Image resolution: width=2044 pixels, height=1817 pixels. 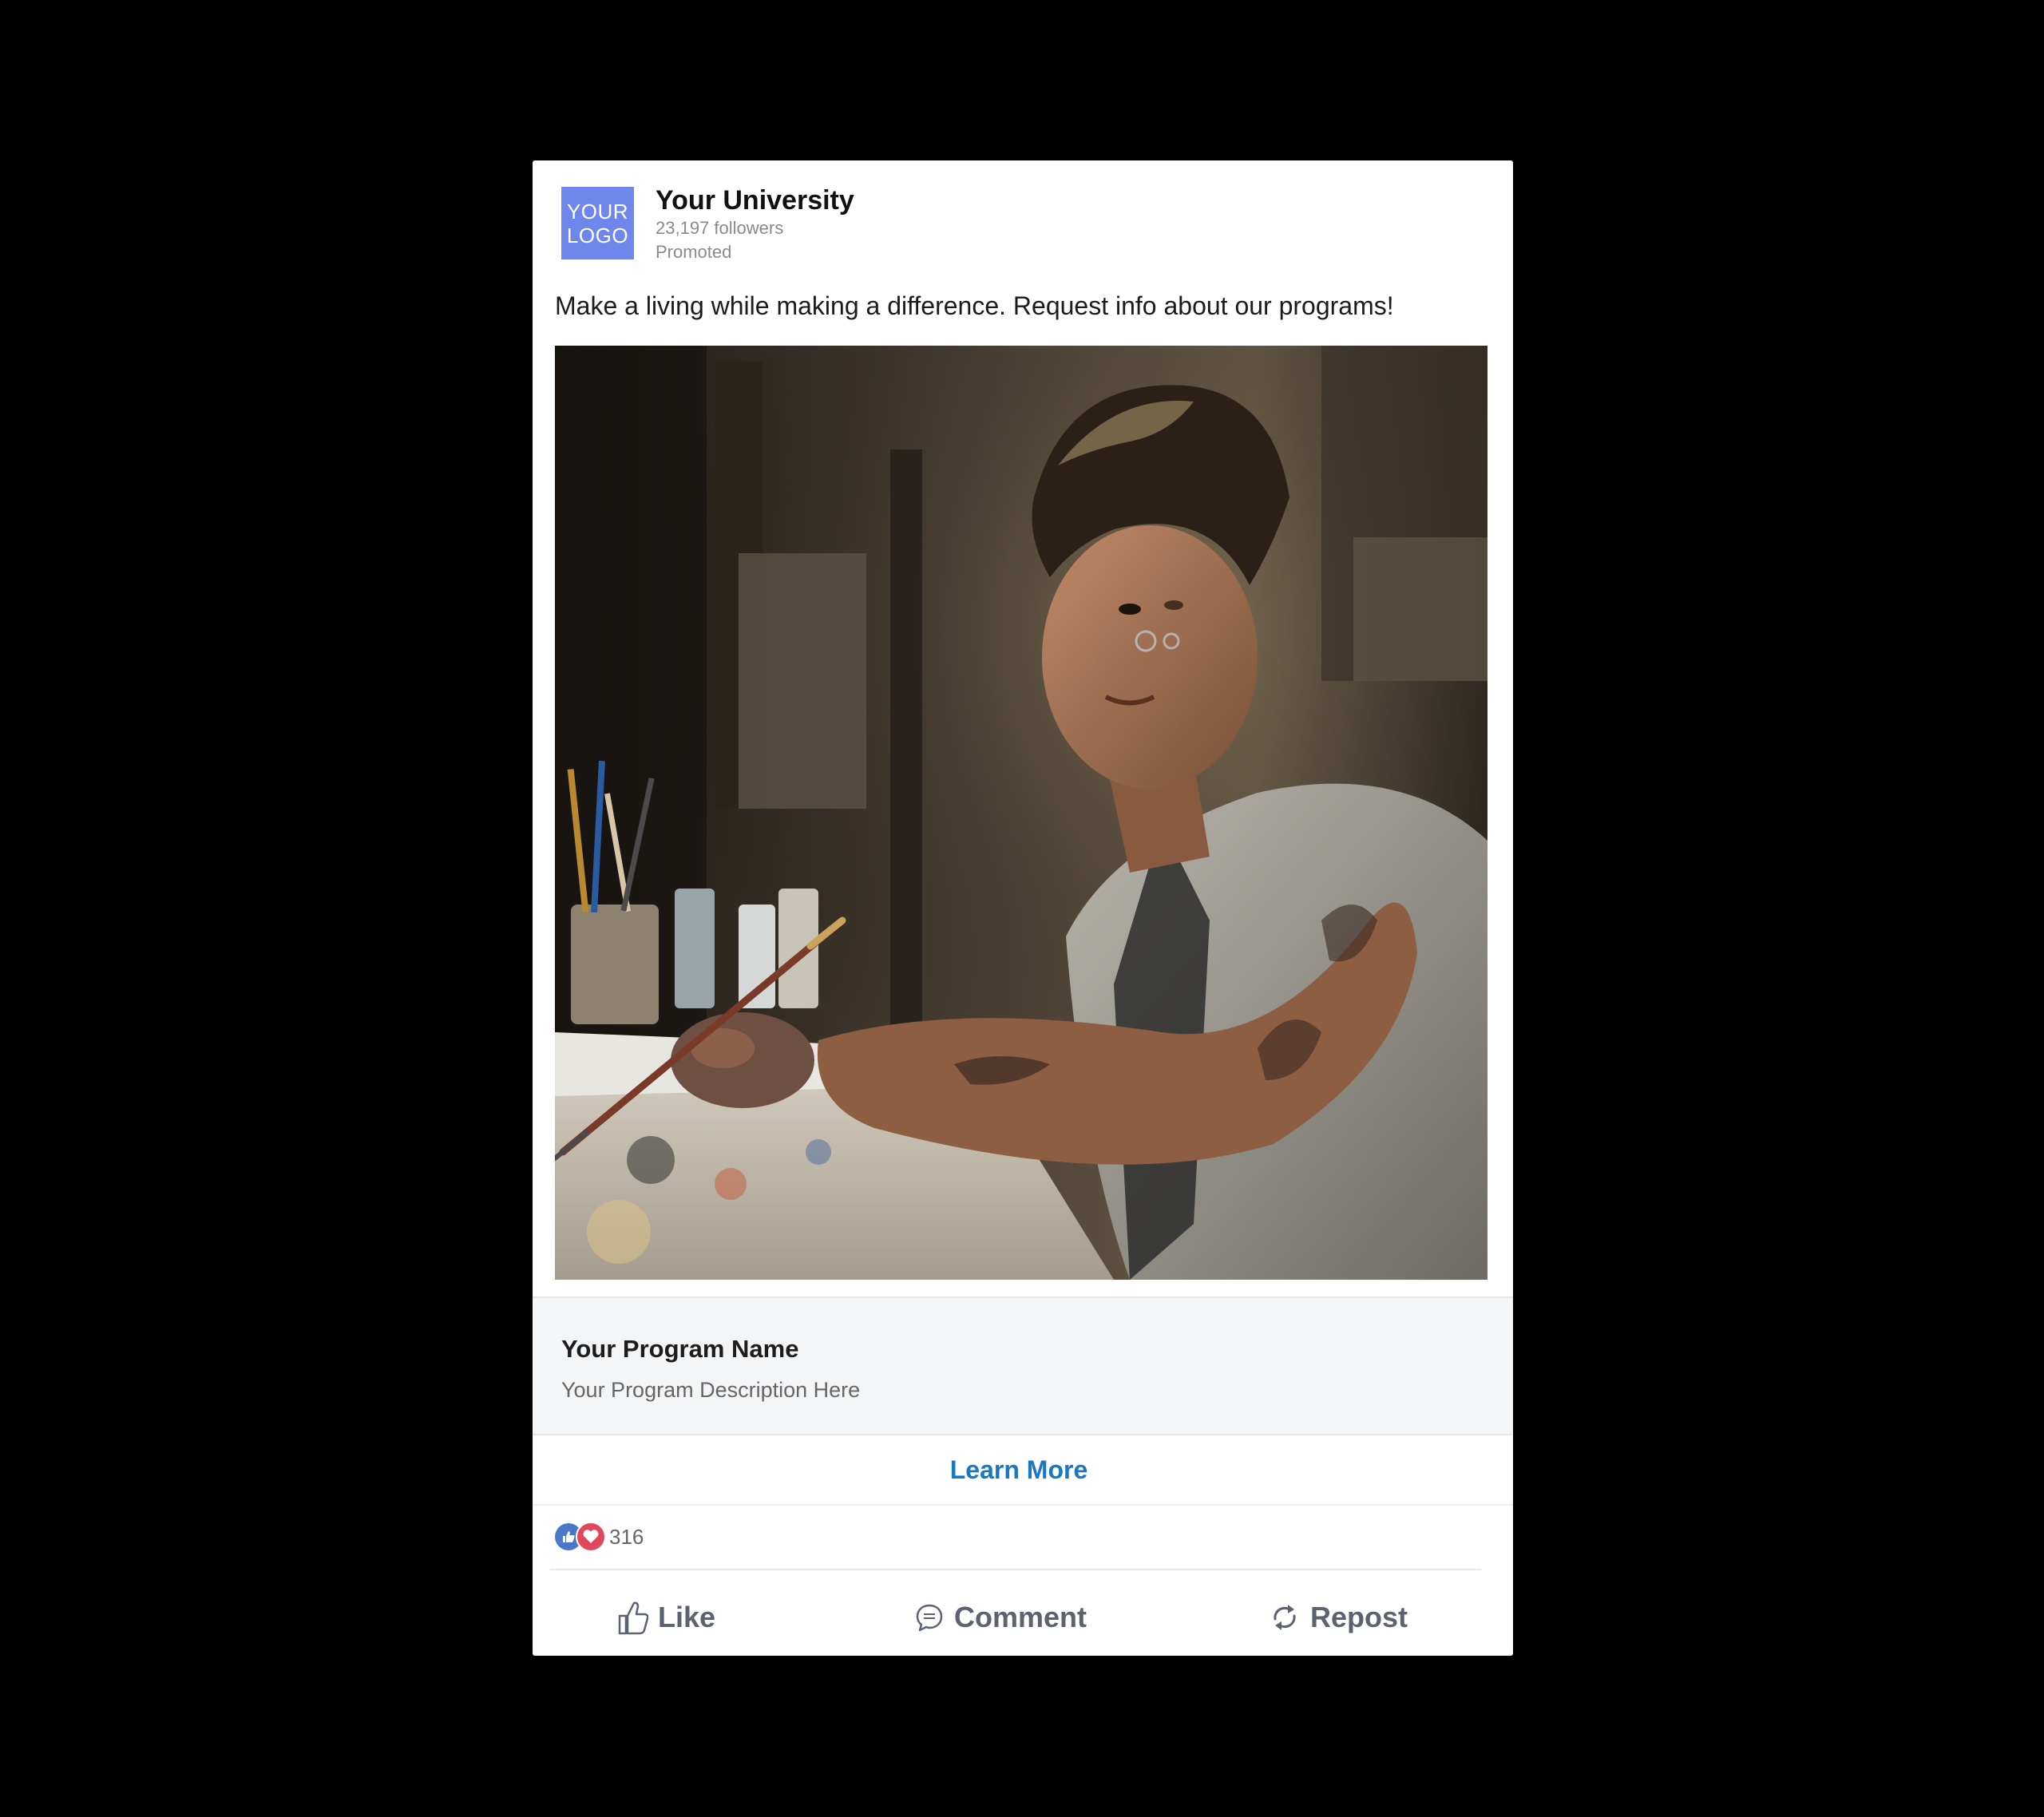 What do you see at coordinates (633, 1618) in the screenshot?
I see `thumbs-up-icon` at bounding box center [633, 1618].